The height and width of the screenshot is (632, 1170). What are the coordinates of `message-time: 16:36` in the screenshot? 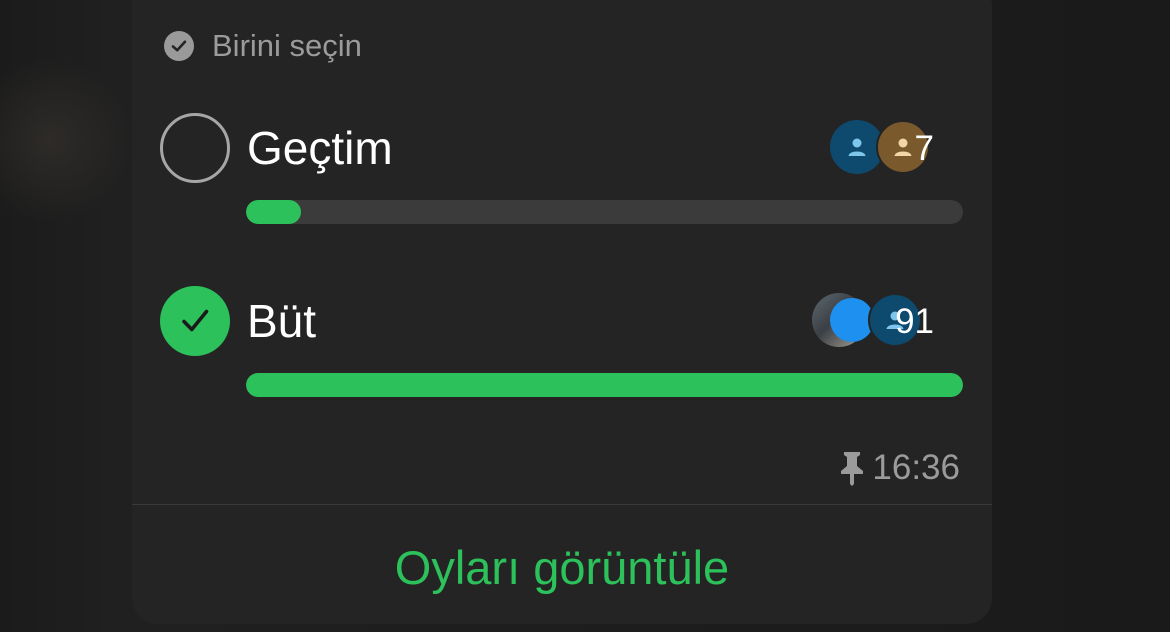 It's located at (916, 467).